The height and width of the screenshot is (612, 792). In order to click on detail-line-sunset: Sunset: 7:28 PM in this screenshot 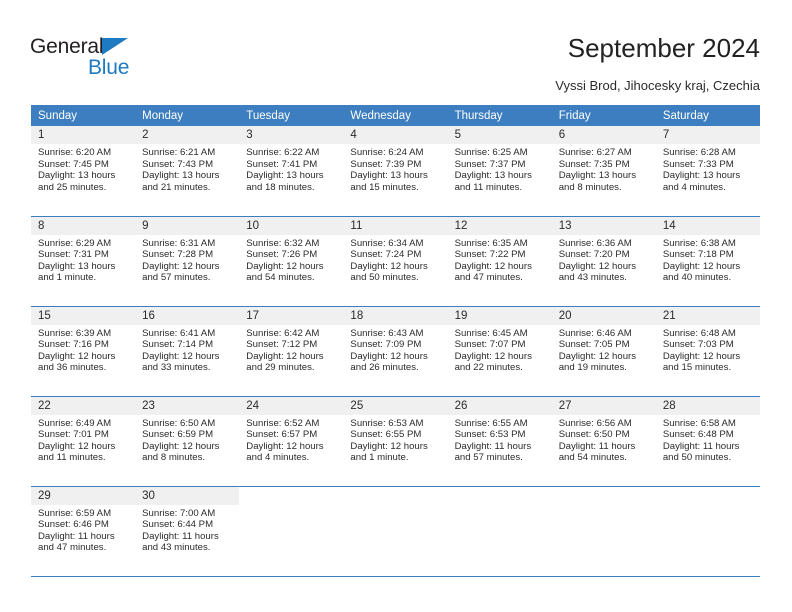, I will do `click(178, 255)`.